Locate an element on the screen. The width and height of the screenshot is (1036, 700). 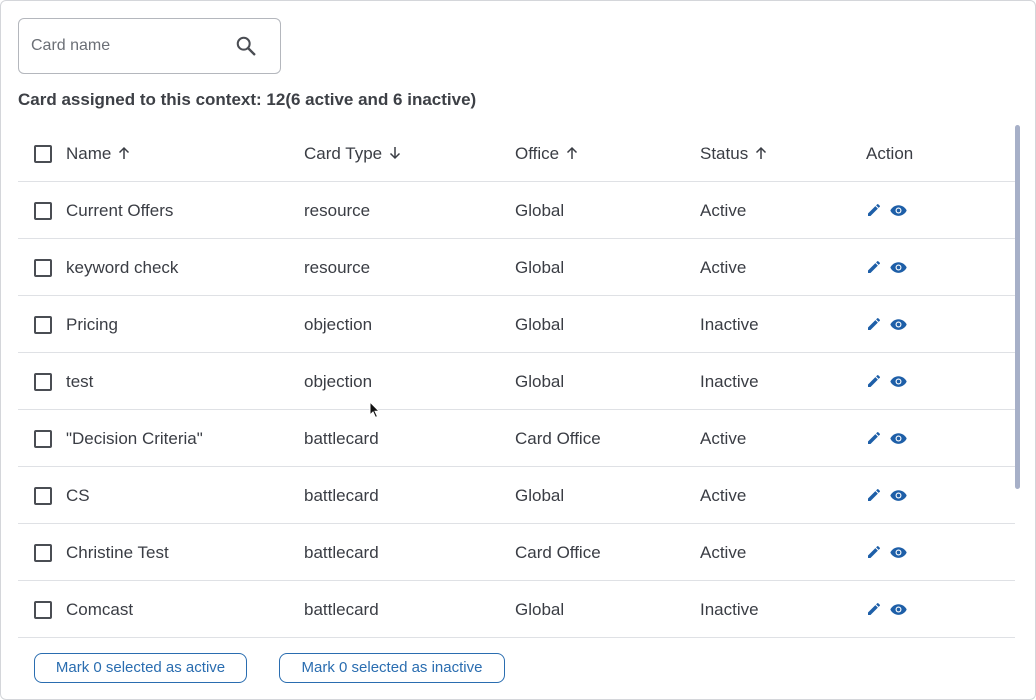
column-label: Card Type is located at coordinates (343, 153).